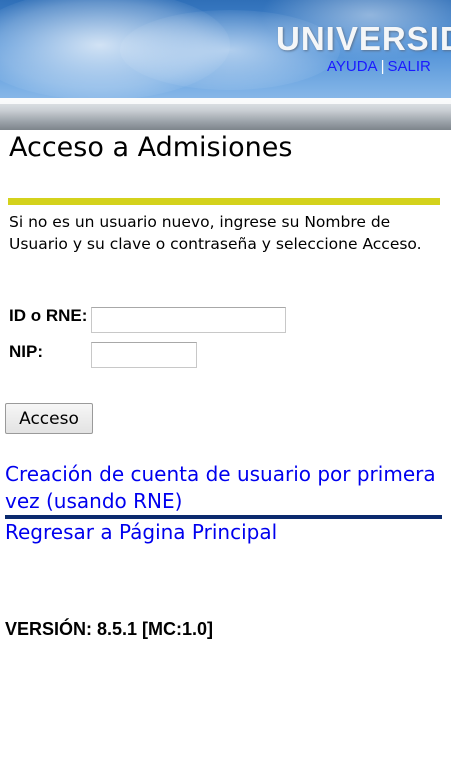 The height and width of the screenshot is (768, 451). What do you see at coordinates (379, 66) in the screenshot?
I see `header-links: AYUDA | SALIR` at bounding box center [379, 66].